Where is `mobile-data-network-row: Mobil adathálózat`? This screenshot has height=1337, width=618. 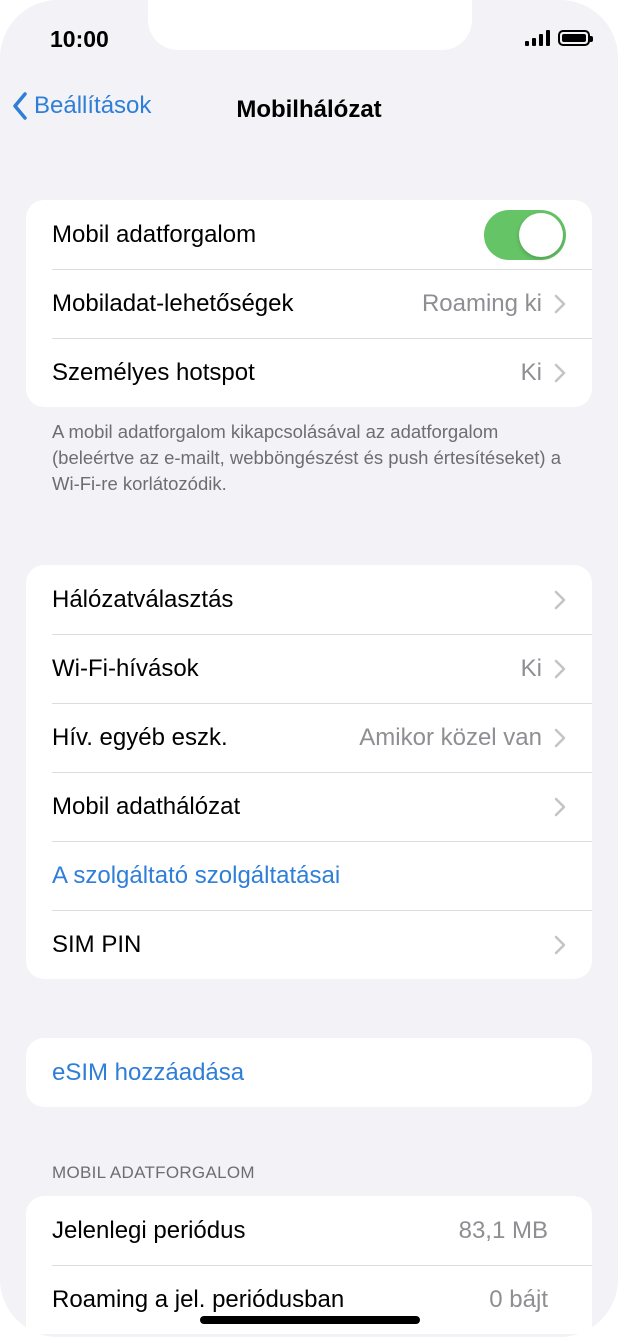 mobile-data-network-row: Mobil adathálózat is located at coordinates (309, 806).